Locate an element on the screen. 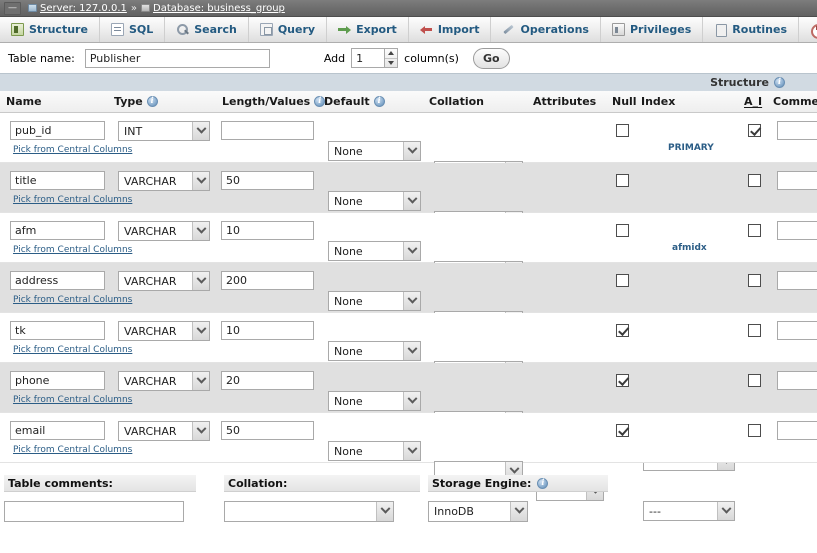 This screenshot has width=817, height=553. add-columns-input is located at coordinates (368, 58).